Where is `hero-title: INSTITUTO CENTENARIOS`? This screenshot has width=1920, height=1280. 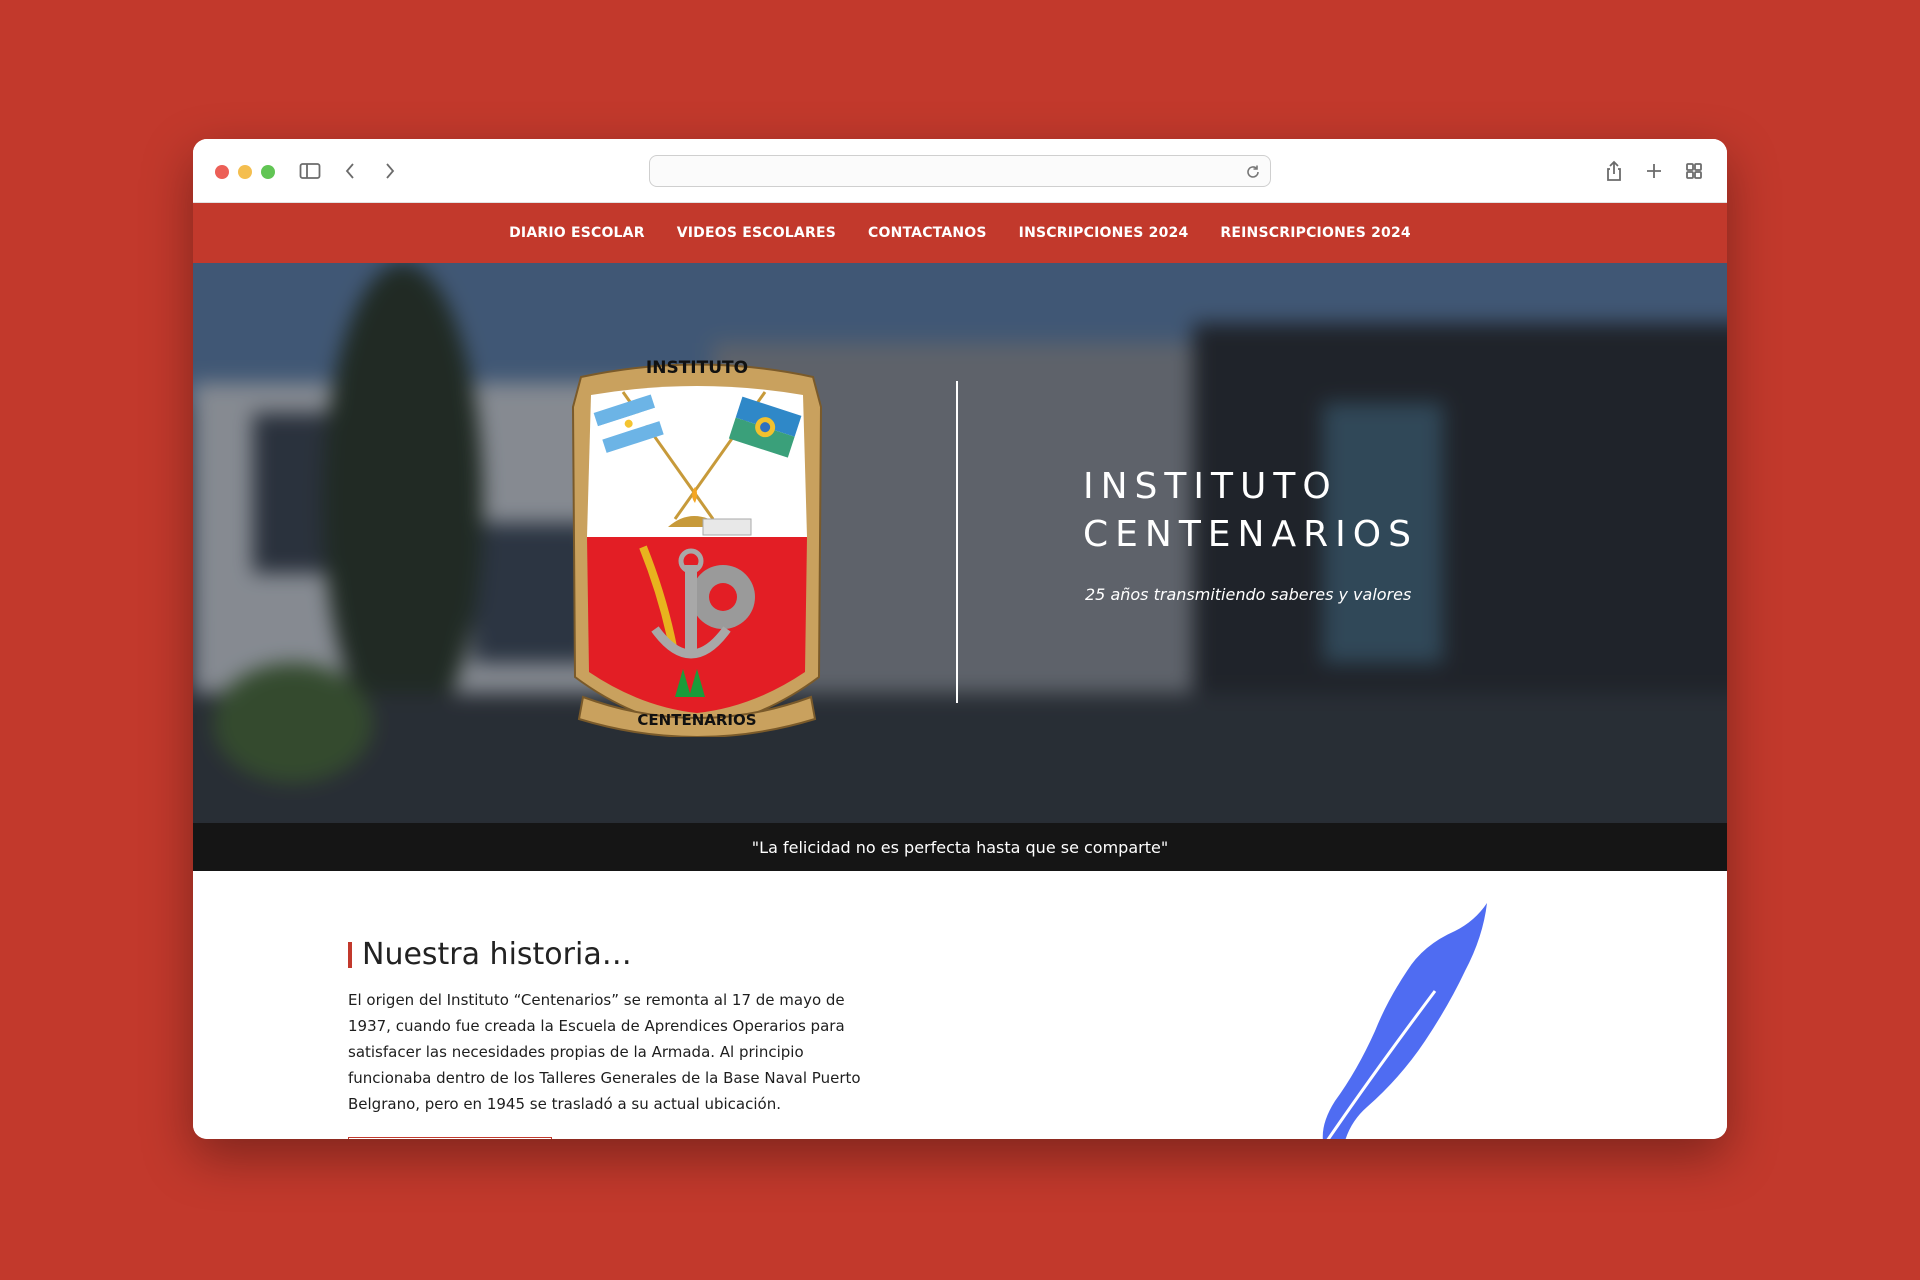 hero-title: INSTITUTO CENTENARIOS is located at coordinates (1283, 511).